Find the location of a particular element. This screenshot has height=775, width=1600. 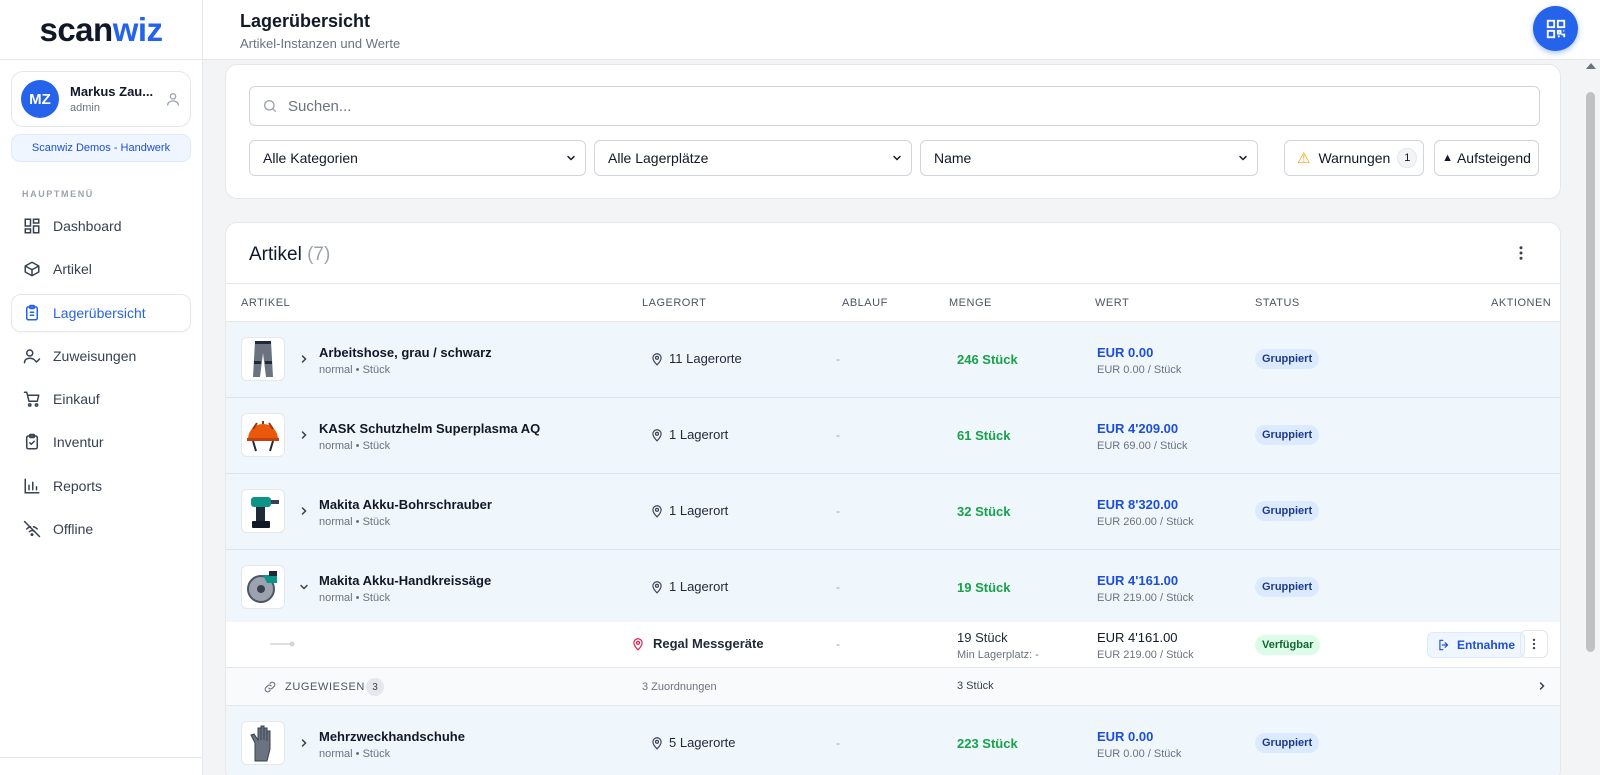

sort-arrow-icon: ▲ is located at coordinates (1447, 158).